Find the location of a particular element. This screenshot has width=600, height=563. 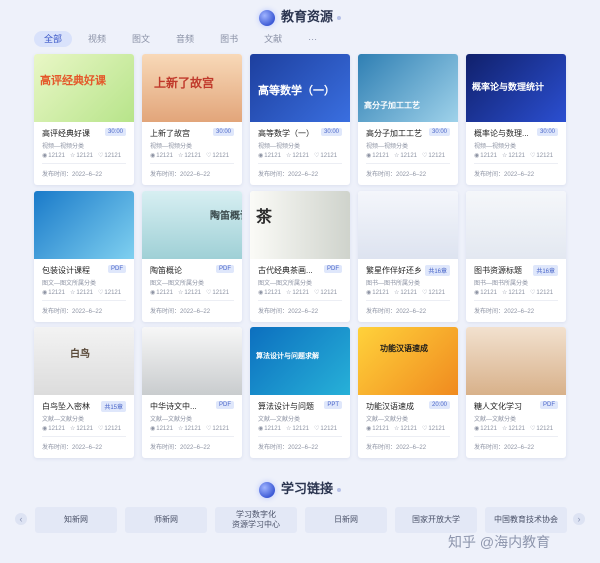

link-rixin: 日新网 is located at coordinates (346, 520).